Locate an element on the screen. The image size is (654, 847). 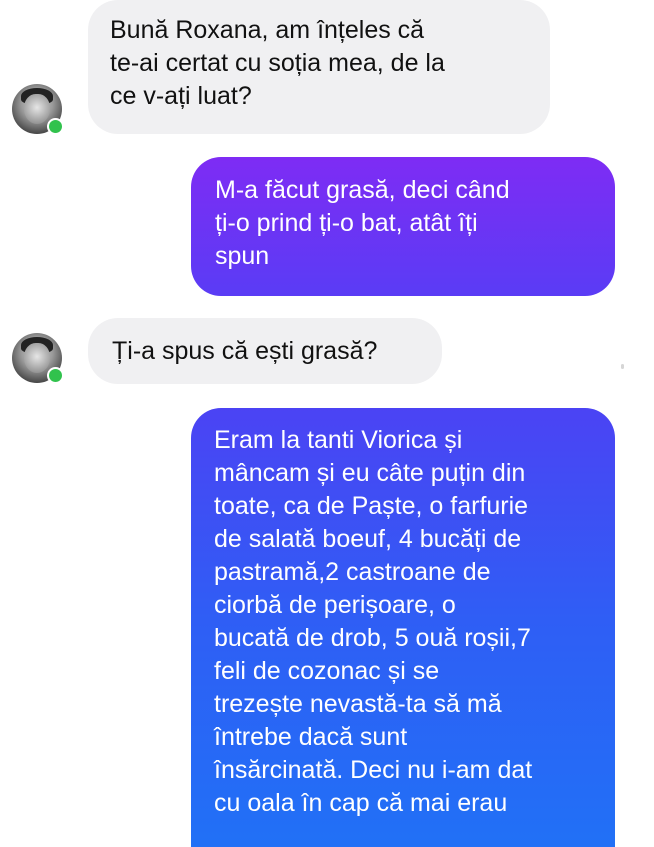
message-text: Ți-a spus că ești grasă? is located at coordinates (245, 351).